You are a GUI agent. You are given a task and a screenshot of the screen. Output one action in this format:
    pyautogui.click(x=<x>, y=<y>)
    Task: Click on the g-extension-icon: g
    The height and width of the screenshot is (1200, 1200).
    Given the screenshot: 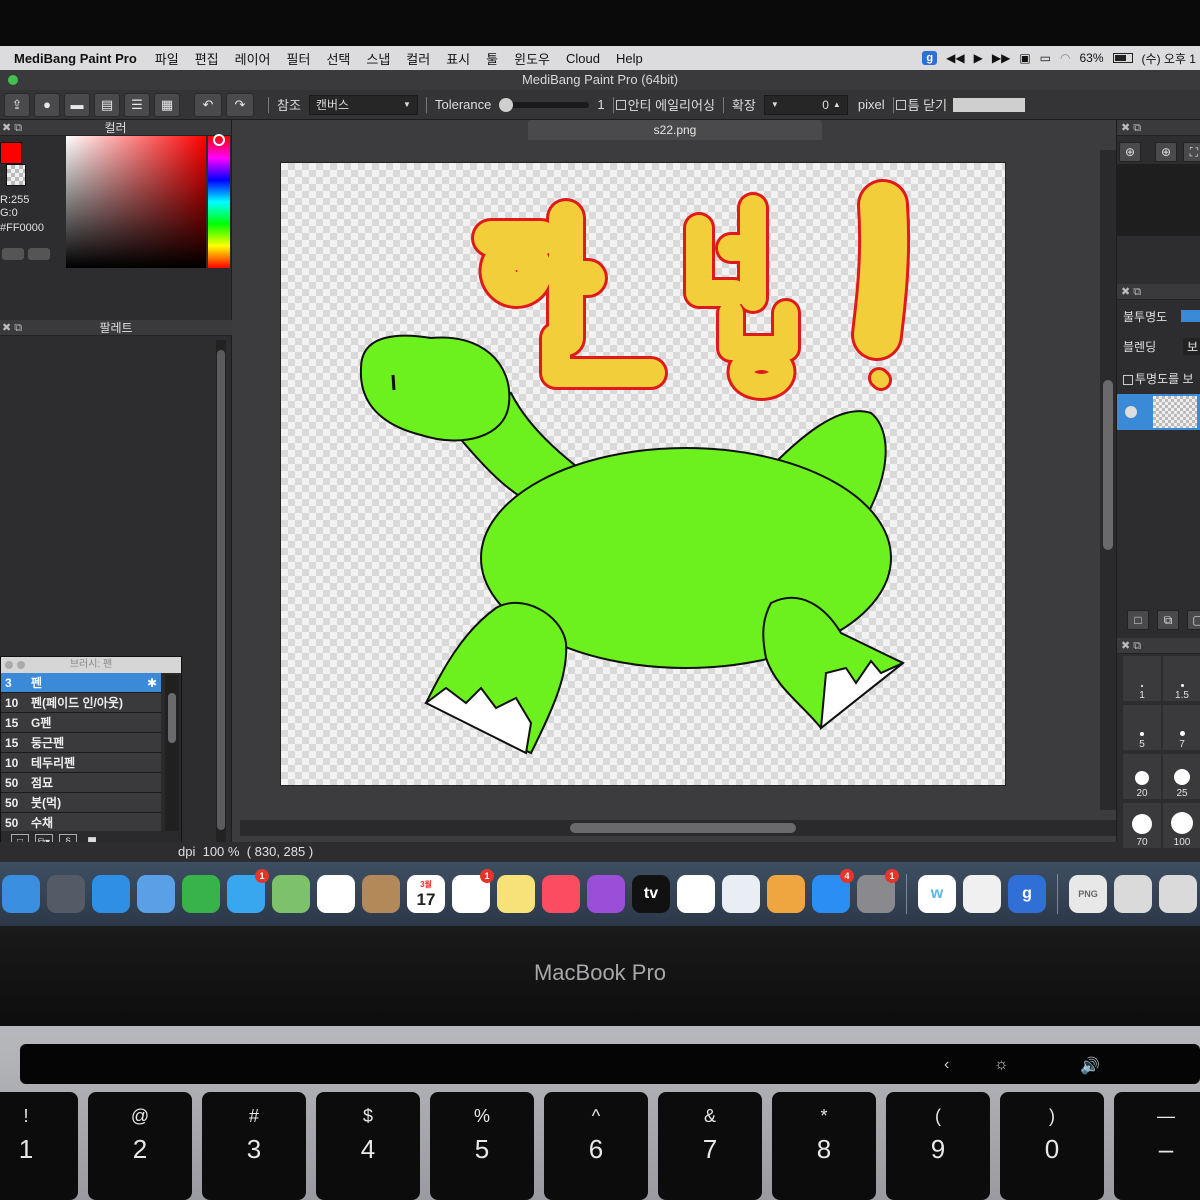 What is the action you would take?
    pyautogui.click(x=930, y=58)
    